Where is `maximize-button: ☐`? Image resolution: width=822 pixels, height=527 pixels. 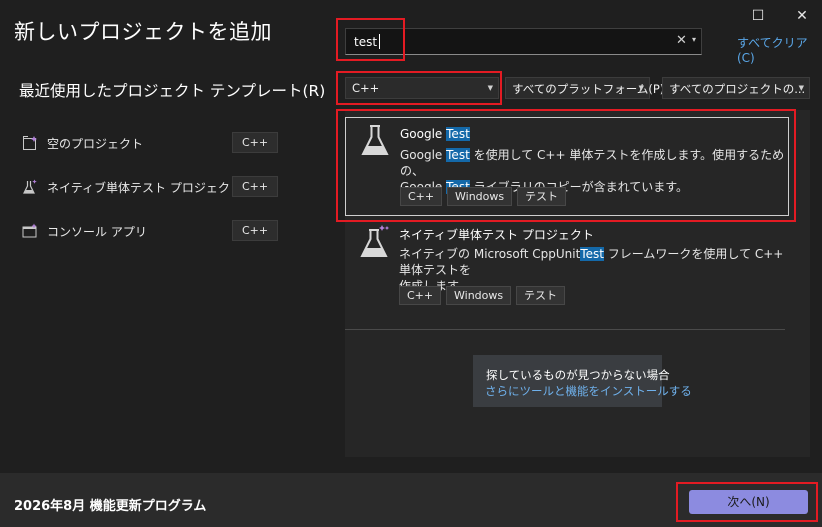 maximize-button: ☐ is located at coordinates (758, 16).